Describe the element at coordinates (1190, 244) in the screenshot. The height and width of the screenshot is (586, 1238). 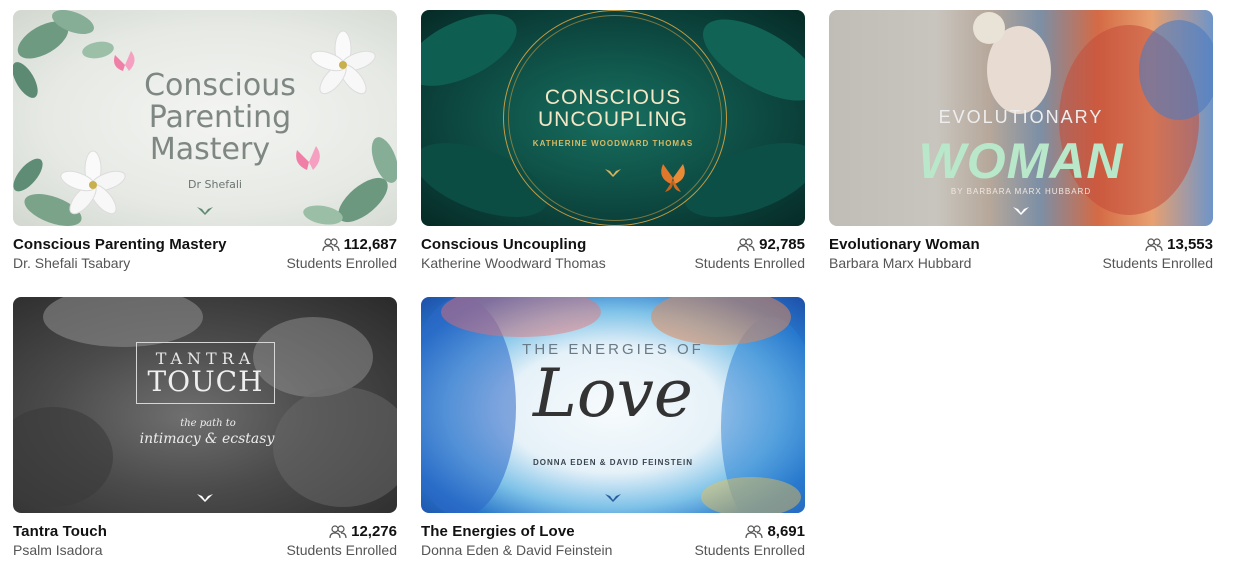
I see `enrolled-count: 13,553` at that location.